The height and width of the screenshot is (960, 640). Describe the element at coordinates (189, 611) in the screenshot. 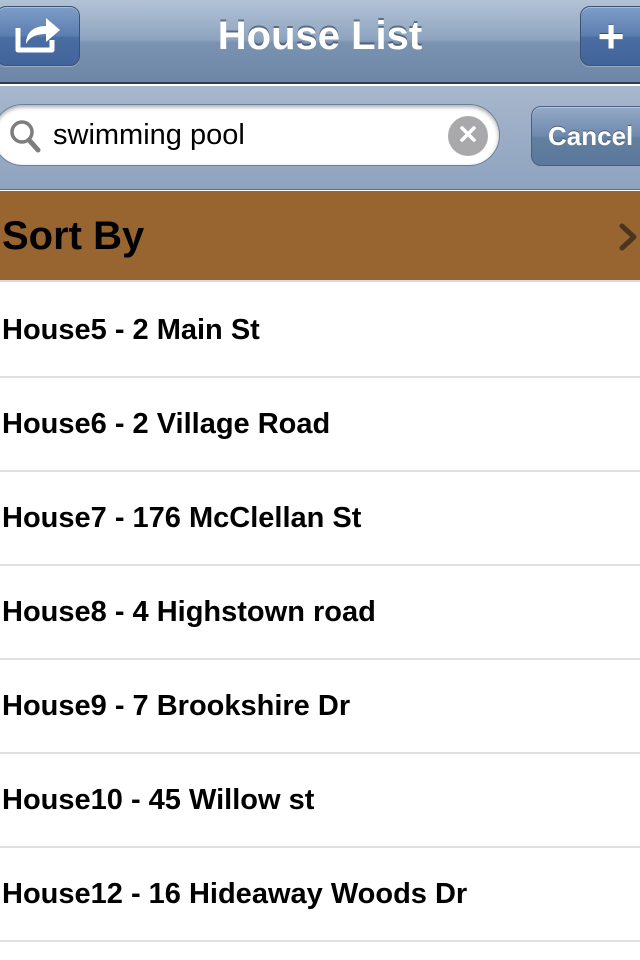

I see `house-label: House8 - 4 Highstown road` at that location.